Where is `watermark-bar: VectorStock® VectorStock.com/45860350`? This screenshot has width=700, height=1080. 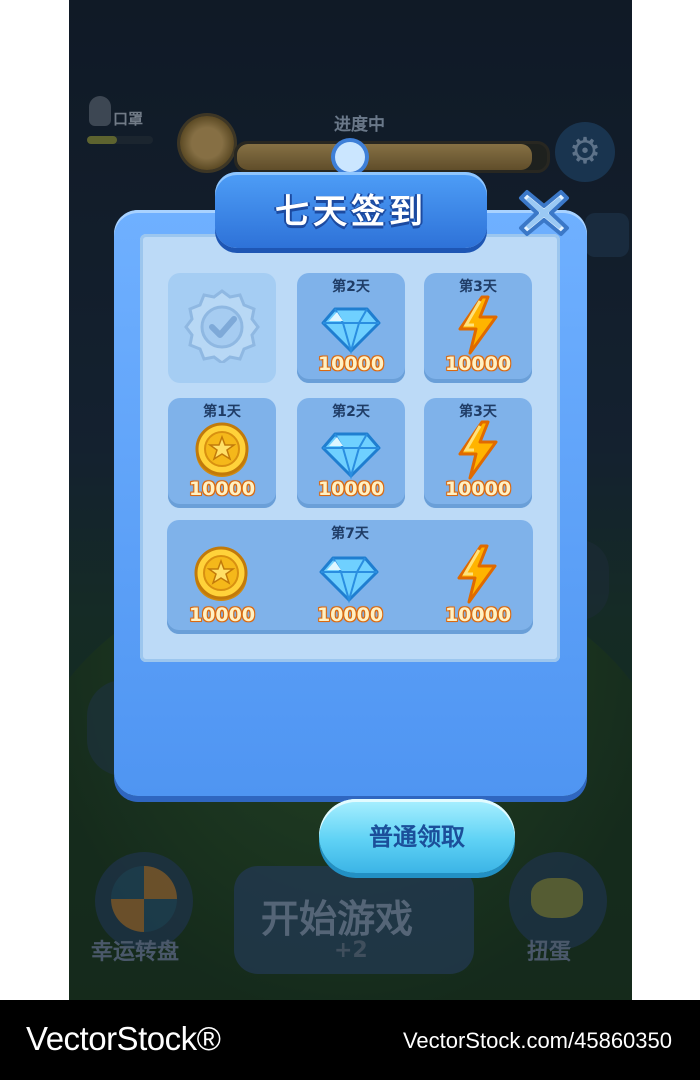 watermark-bar: VectorStock® VectorStock.com/45860350 is located at coordinates (350, 1040).